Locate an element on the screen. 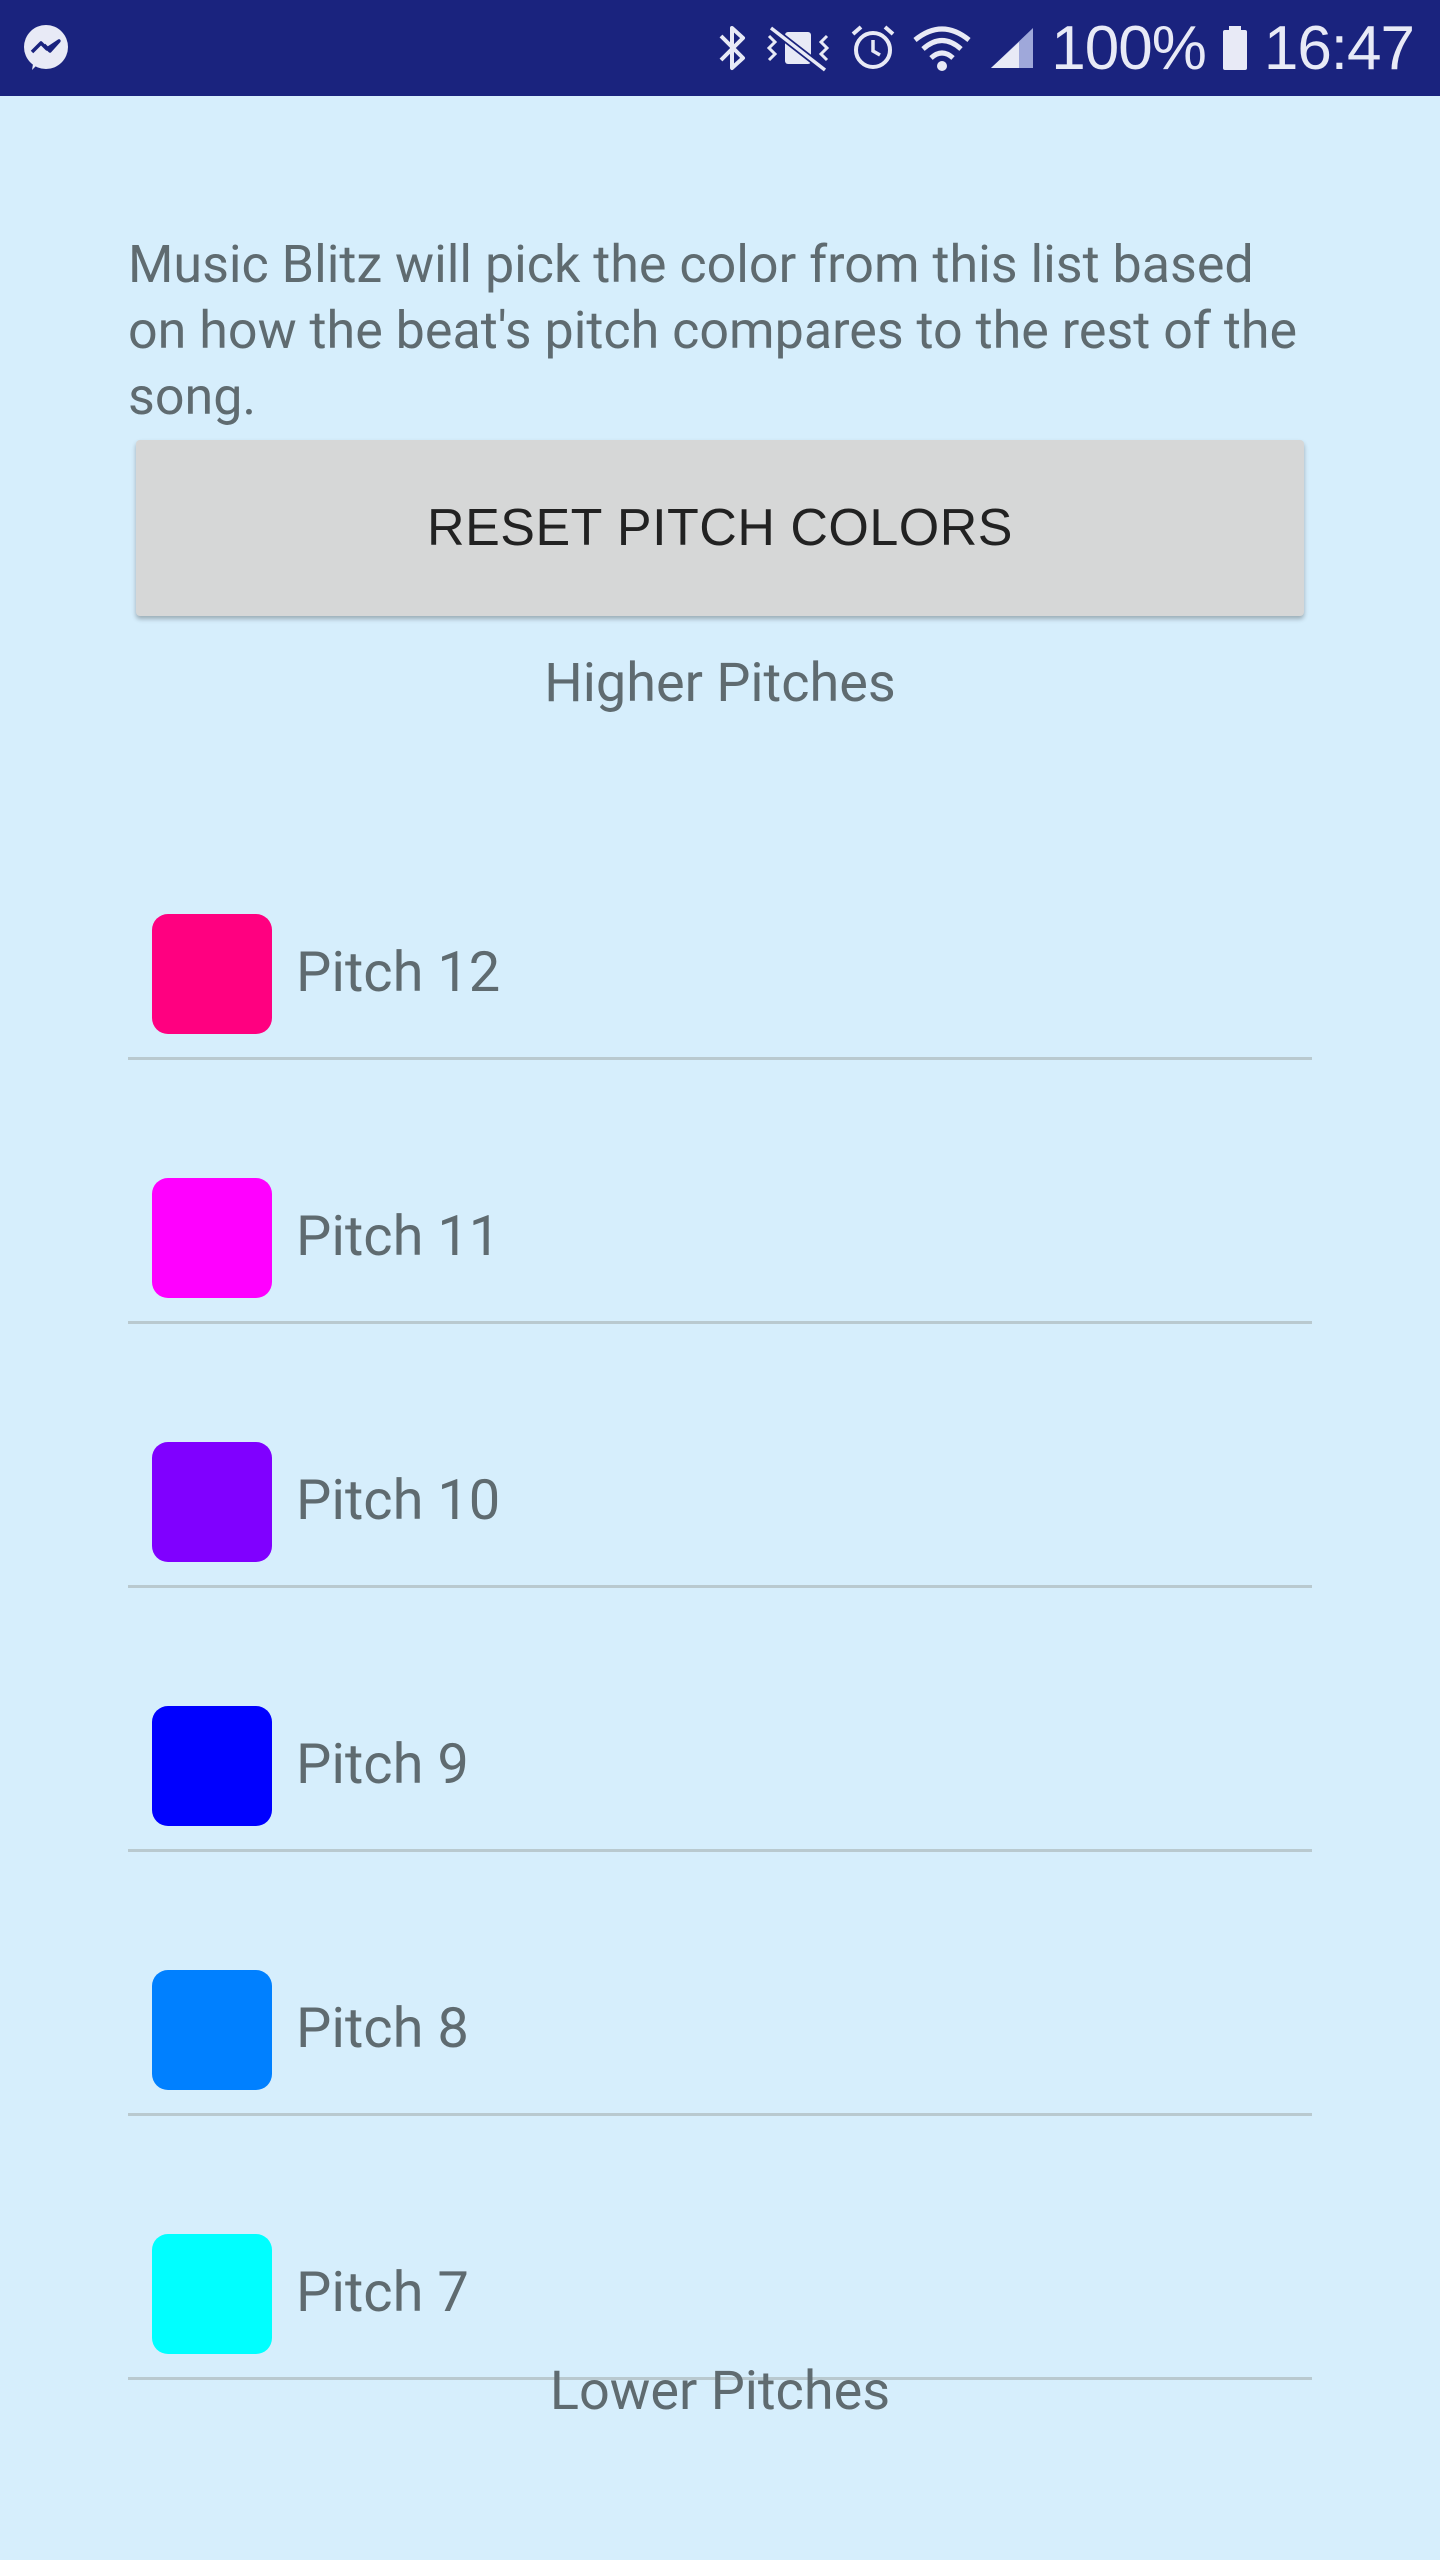 The height and width of the screenshot is (2560, 1440). pitch-label: Pitch 9 is located at coordinates (382, 1764).